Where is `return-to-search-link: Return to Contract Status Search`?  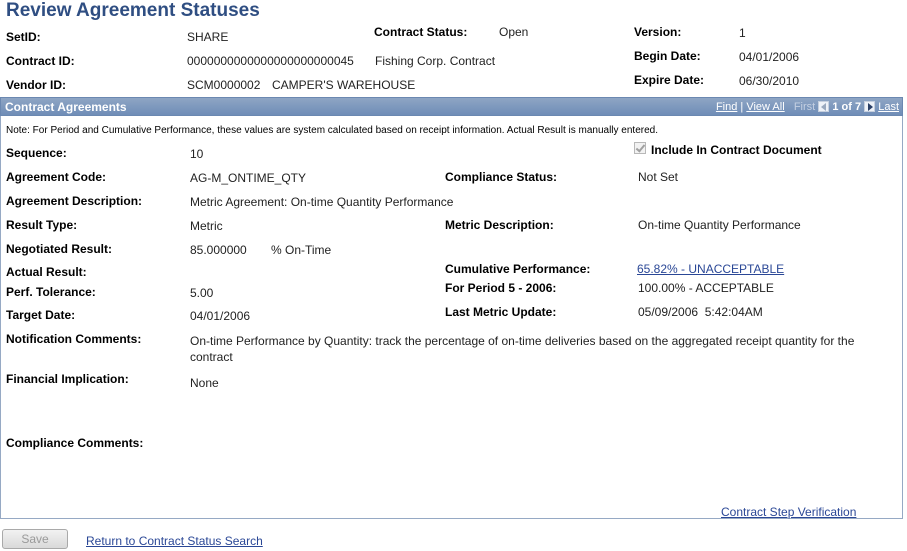
return-to-search-link: Return to Contract Status Search is located at coordinates (174, 541).